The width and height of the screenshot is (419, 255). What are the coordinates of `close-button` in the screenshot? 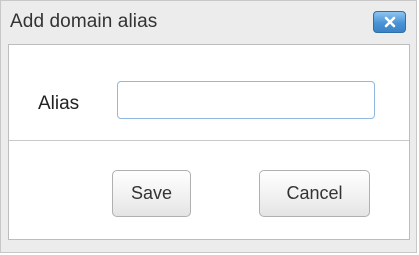 It's located at (389, 22).